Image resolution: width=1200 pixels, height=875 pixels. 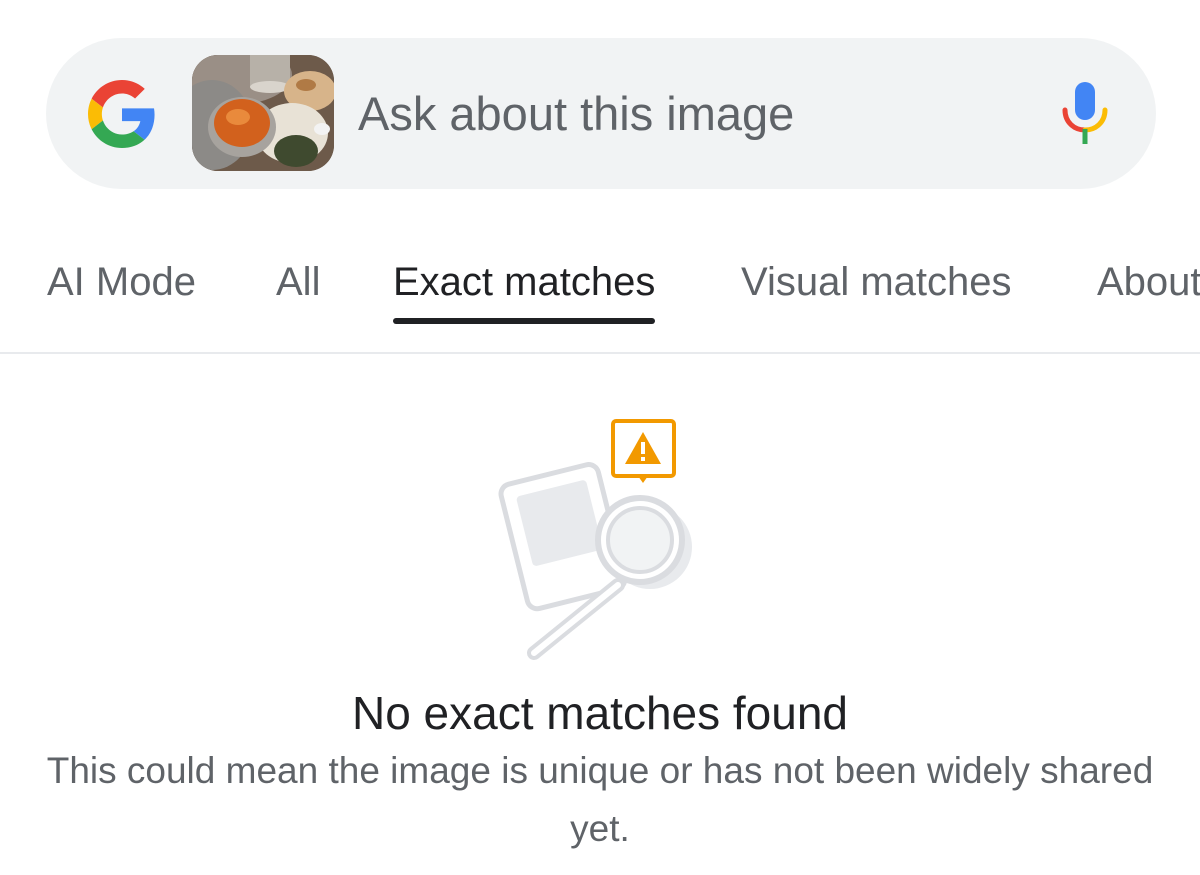 I want to click on image-magnifier-warning-icon, so click(x=595, y=539).